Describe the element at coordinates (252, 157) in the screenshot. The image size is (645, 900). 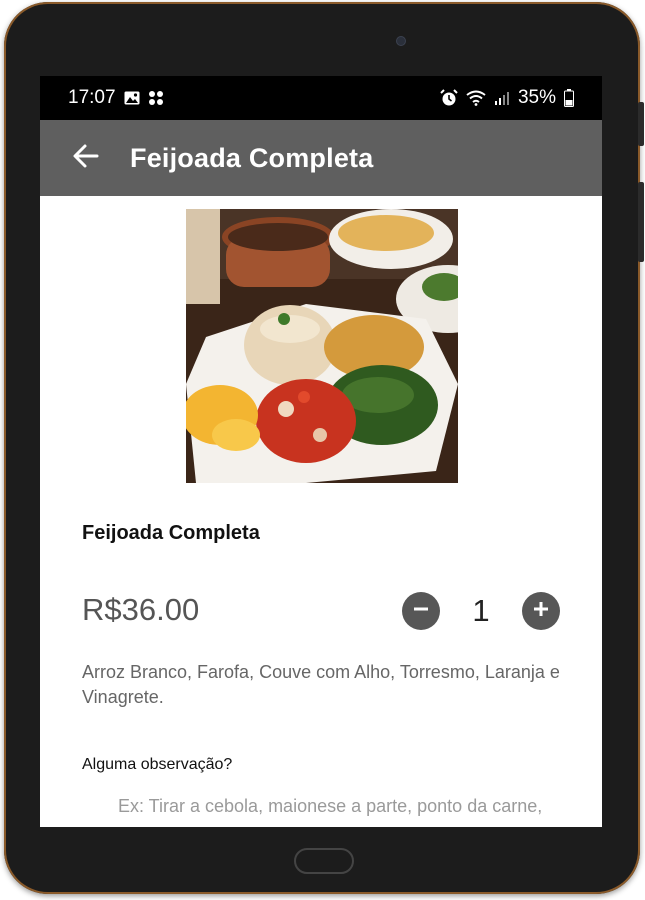
I see `page-title: Feijoada Completa` at that location.